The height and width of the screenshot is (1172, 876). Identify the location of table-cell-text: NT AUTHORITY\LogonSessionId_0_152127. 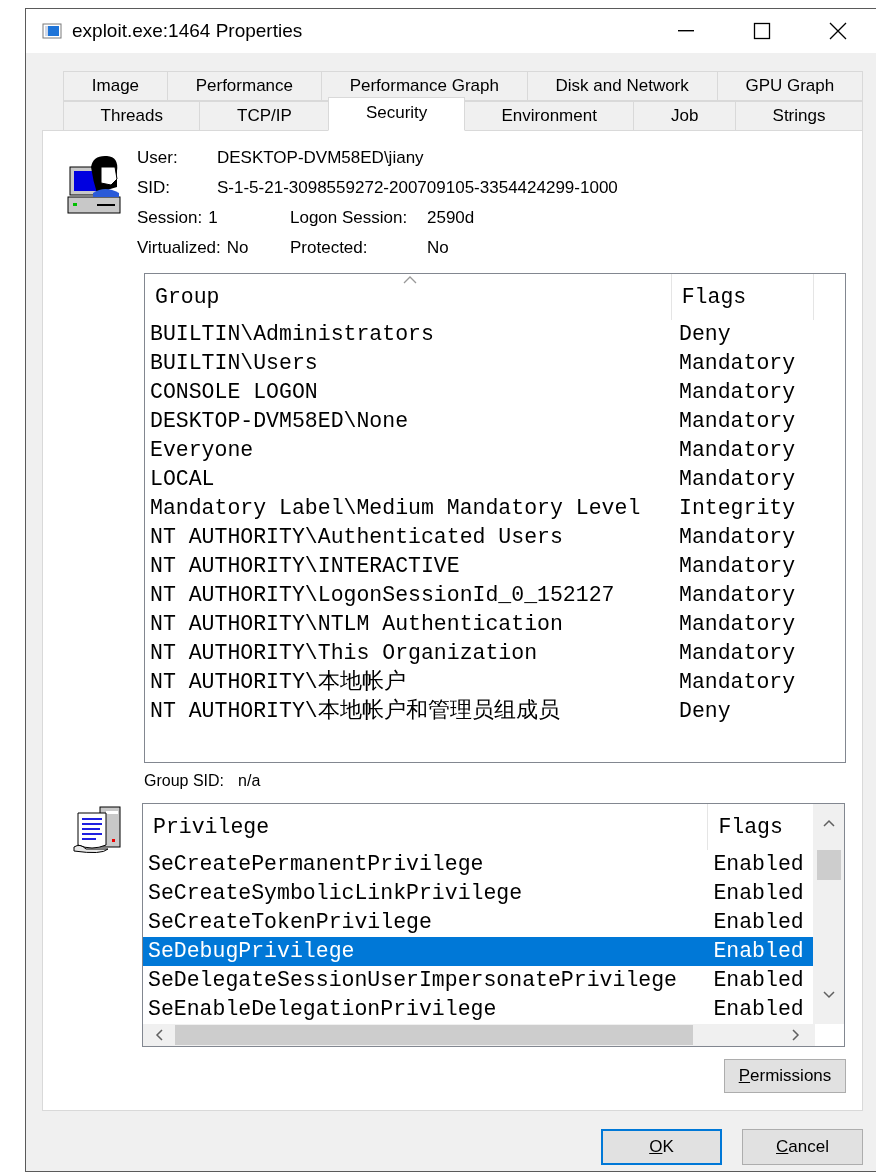
(382, 595).